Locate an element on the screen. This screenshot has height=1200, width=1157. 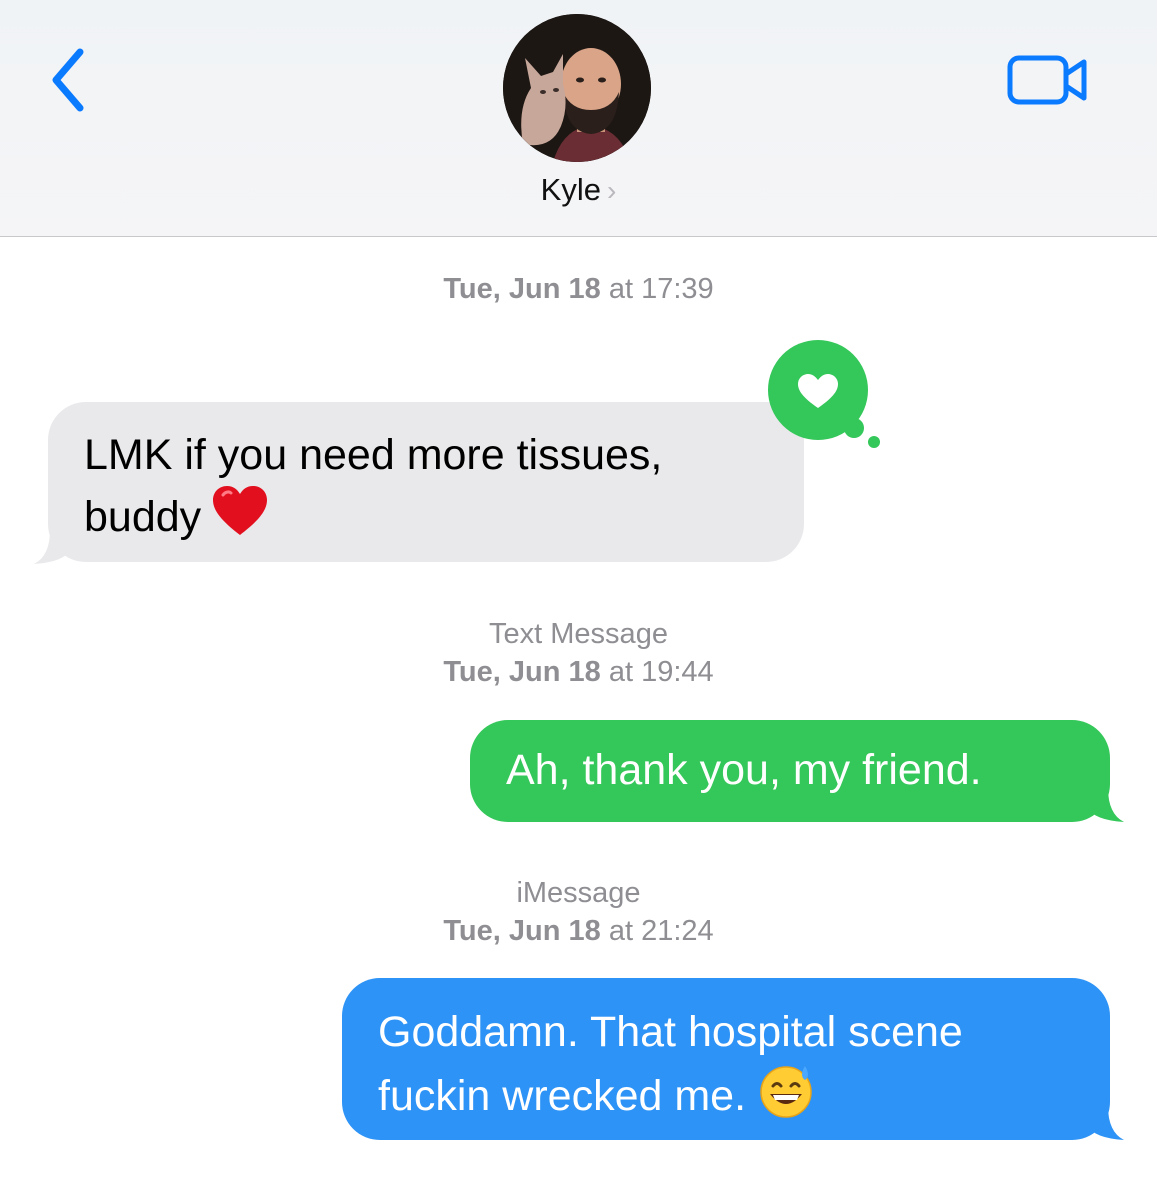
chevron-left-icon is located at coordinates (68, 80).